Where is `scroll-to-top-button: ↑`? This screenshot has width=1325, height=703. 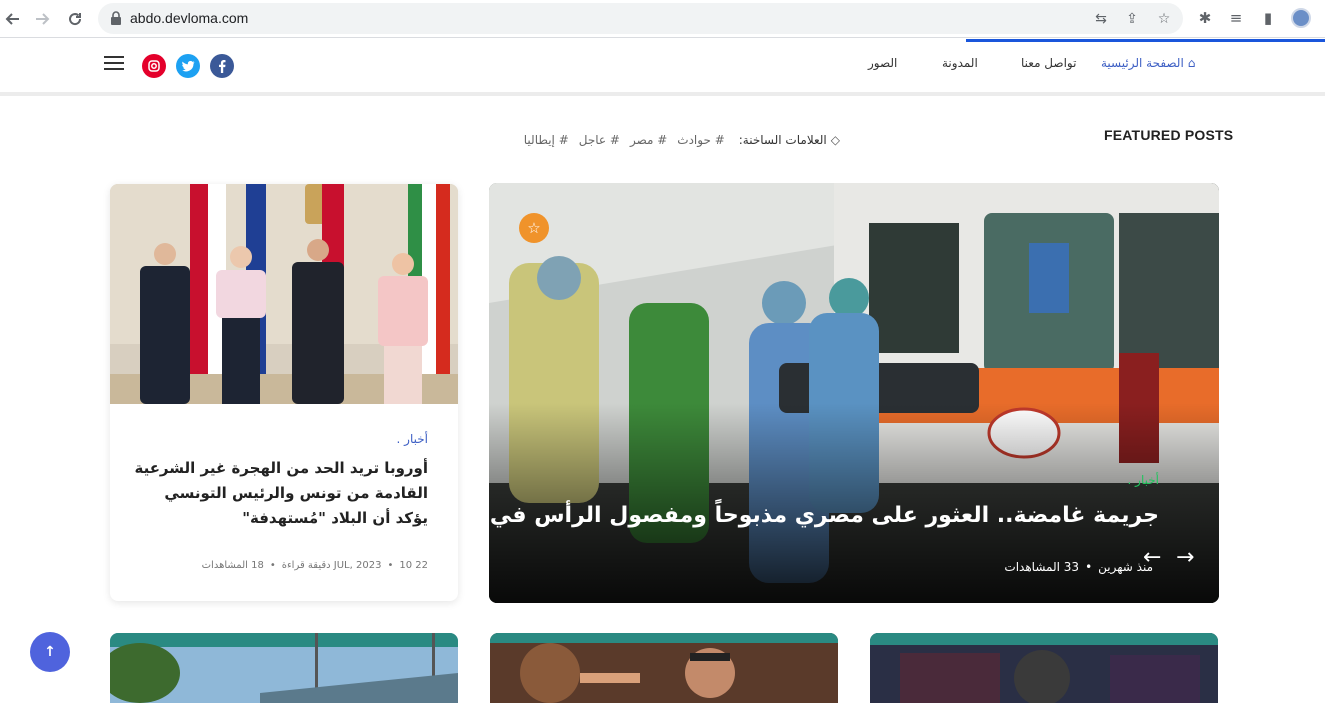
scroll-to-top-button: ↑ is located at coordinates (50, 652).